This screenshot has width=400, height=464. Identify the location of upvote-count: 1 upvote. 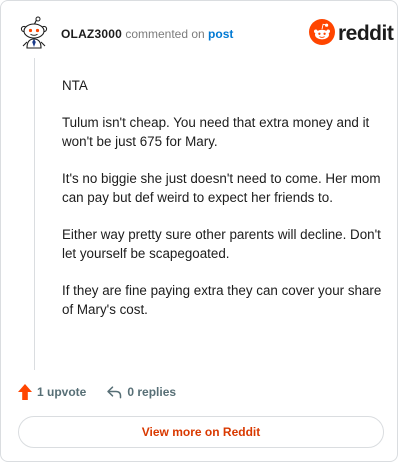
(62, 392).